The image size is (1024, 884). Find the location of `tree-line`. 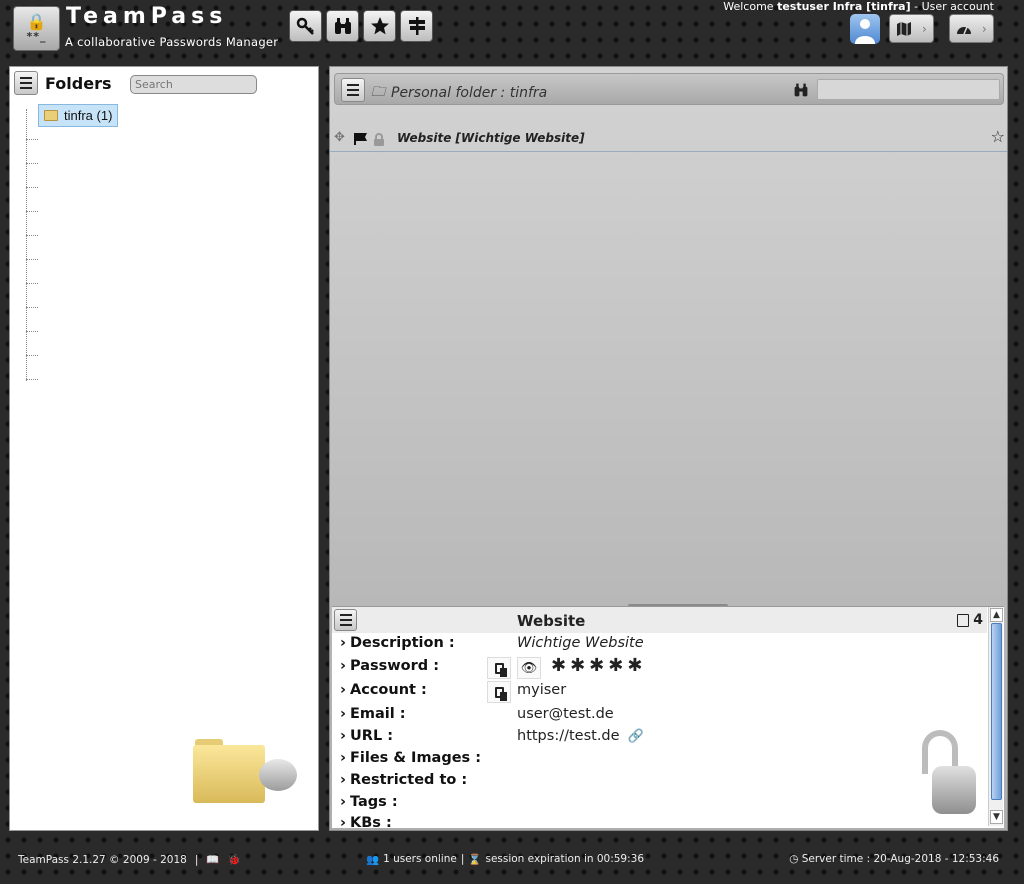

tree-line is located at coordinates (26, 245).